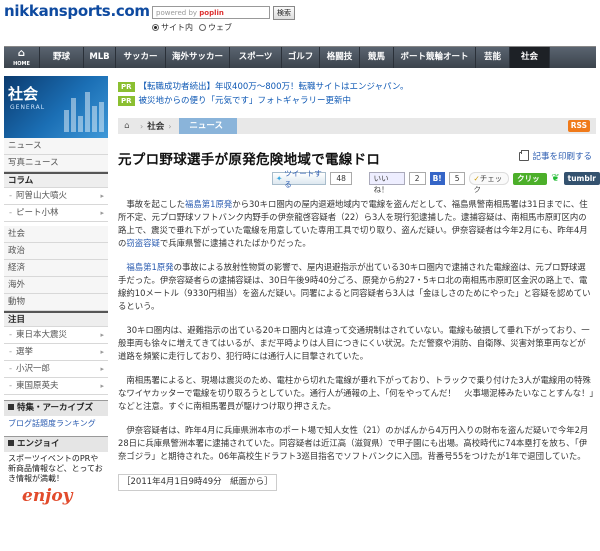 The width and height of the screenshot is (600, 551). What do you see at coordinates (23, 94) in the screenshot?
I see `section-title: 社会` at bounding box center [23, 94].